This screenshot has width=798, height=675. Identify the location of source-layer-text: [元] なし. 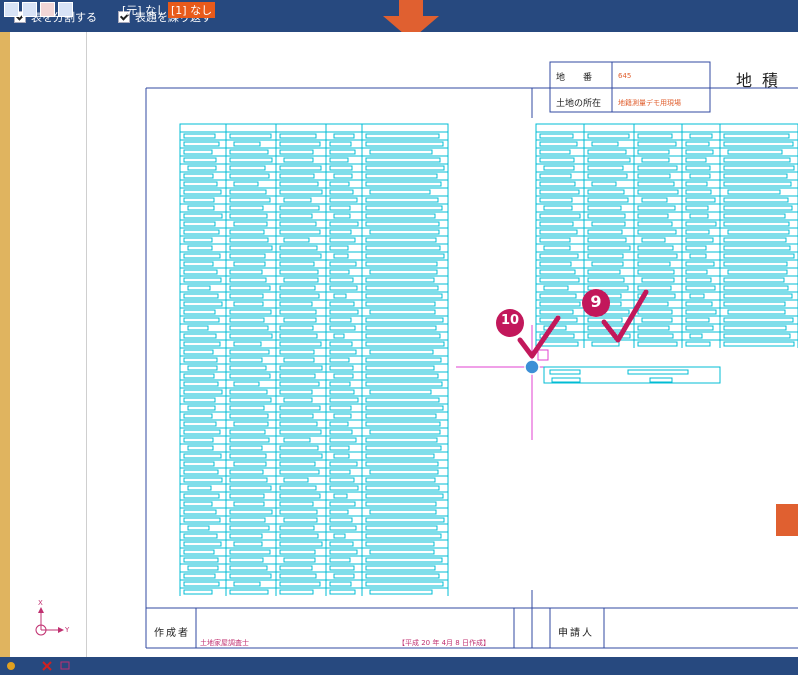
(145, 10).